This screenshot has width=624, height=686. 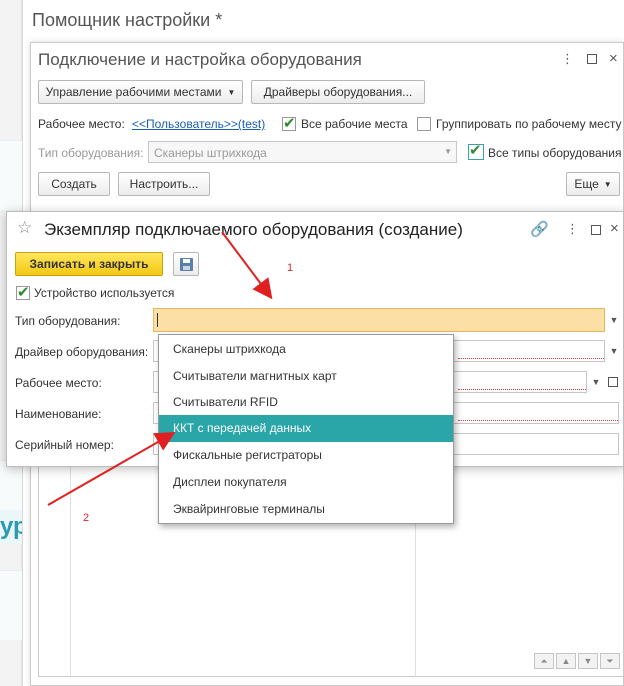 I want to click on annotation-arrows, so click(x=160, y=368).